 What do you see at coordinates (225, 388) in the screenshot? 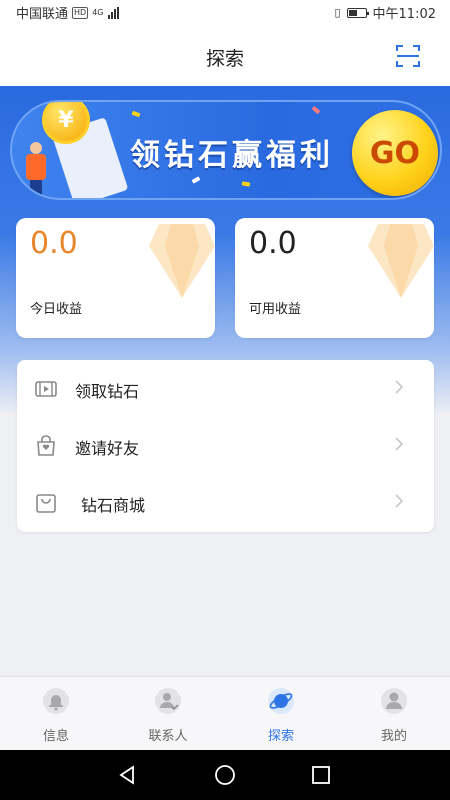
I see `menu-item-collect-diamonds: 领取钻石` at bounding box center [225, 388].